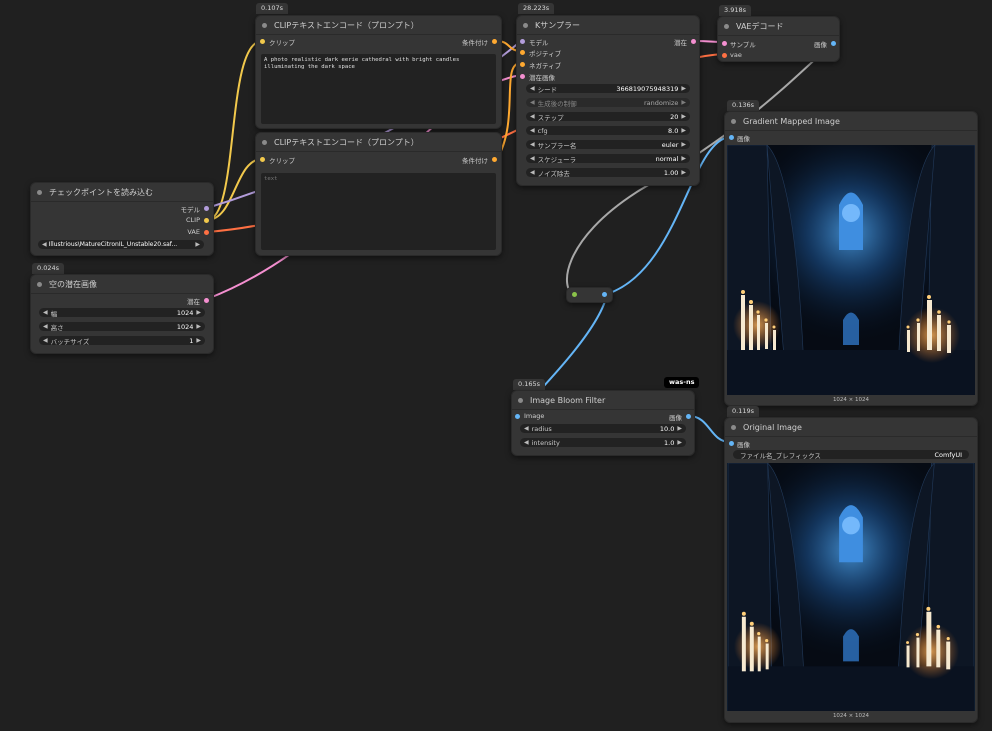 The image size is (992, 731). Describe the element at coordinates (851, 258) in the screenshot. I see `gradient-mapped-image-node: Gradient Mapped Image 画像 1024 × 1024` at that location.